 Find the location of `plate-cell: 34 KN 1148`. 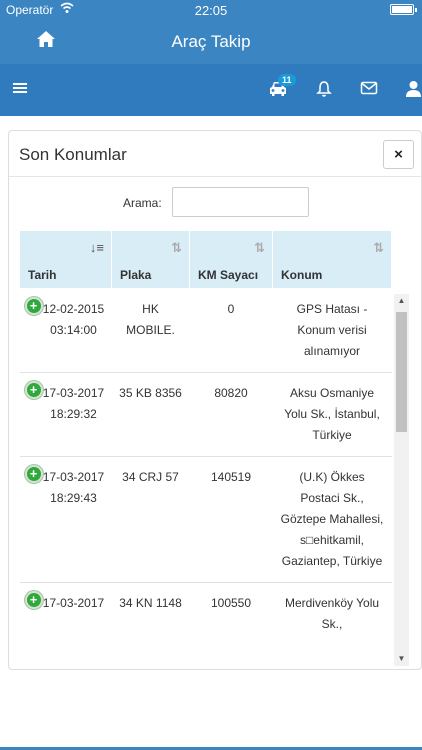

plate-cell: 34 KN 1148 is located at coordinates (150, 613).